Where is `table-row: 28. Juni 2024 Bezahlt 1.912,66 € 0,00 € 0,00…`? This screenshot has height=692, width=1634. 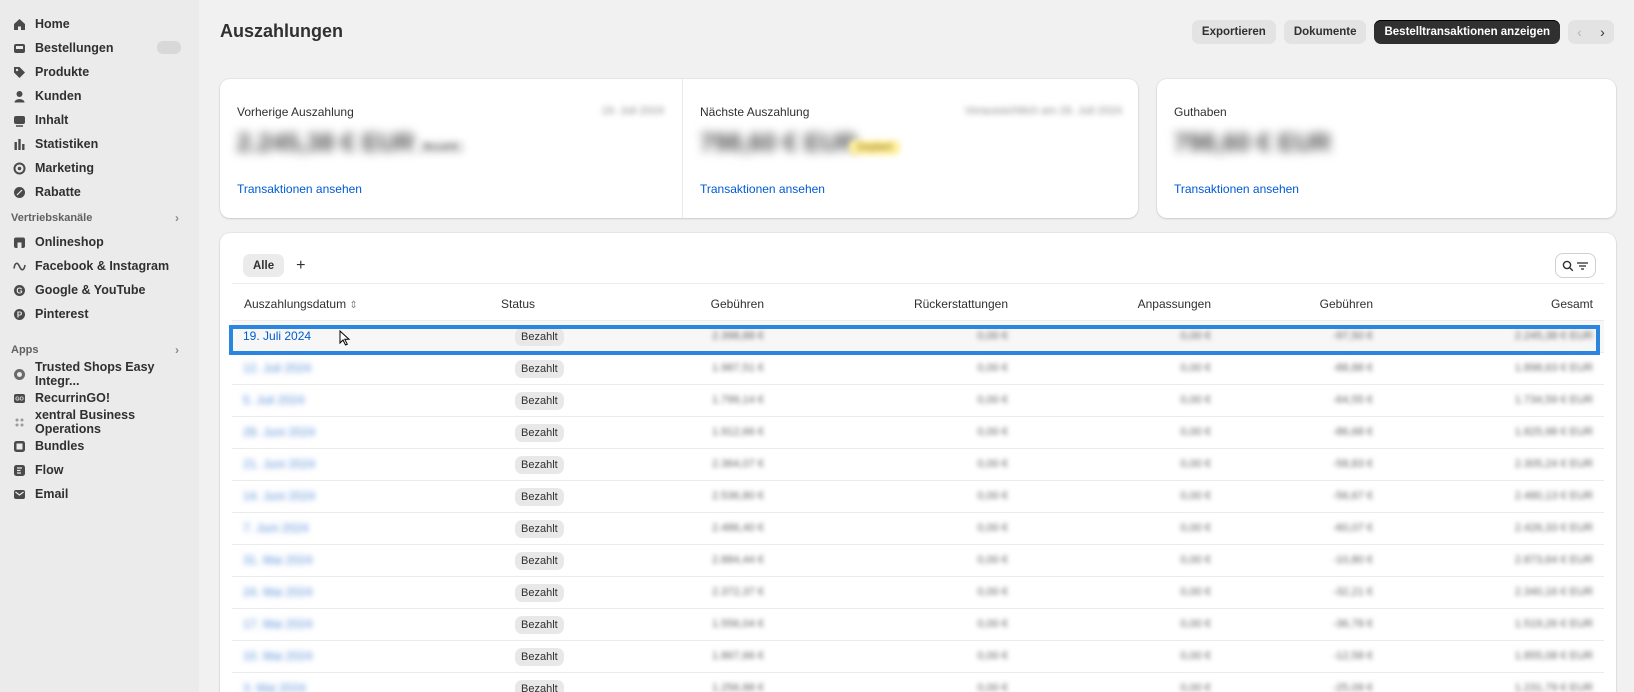
table-row: 28. Juni 2024 Bezahlt 1.912,66 € 0,00 € 0,00… is located at coordinates (918, 433).